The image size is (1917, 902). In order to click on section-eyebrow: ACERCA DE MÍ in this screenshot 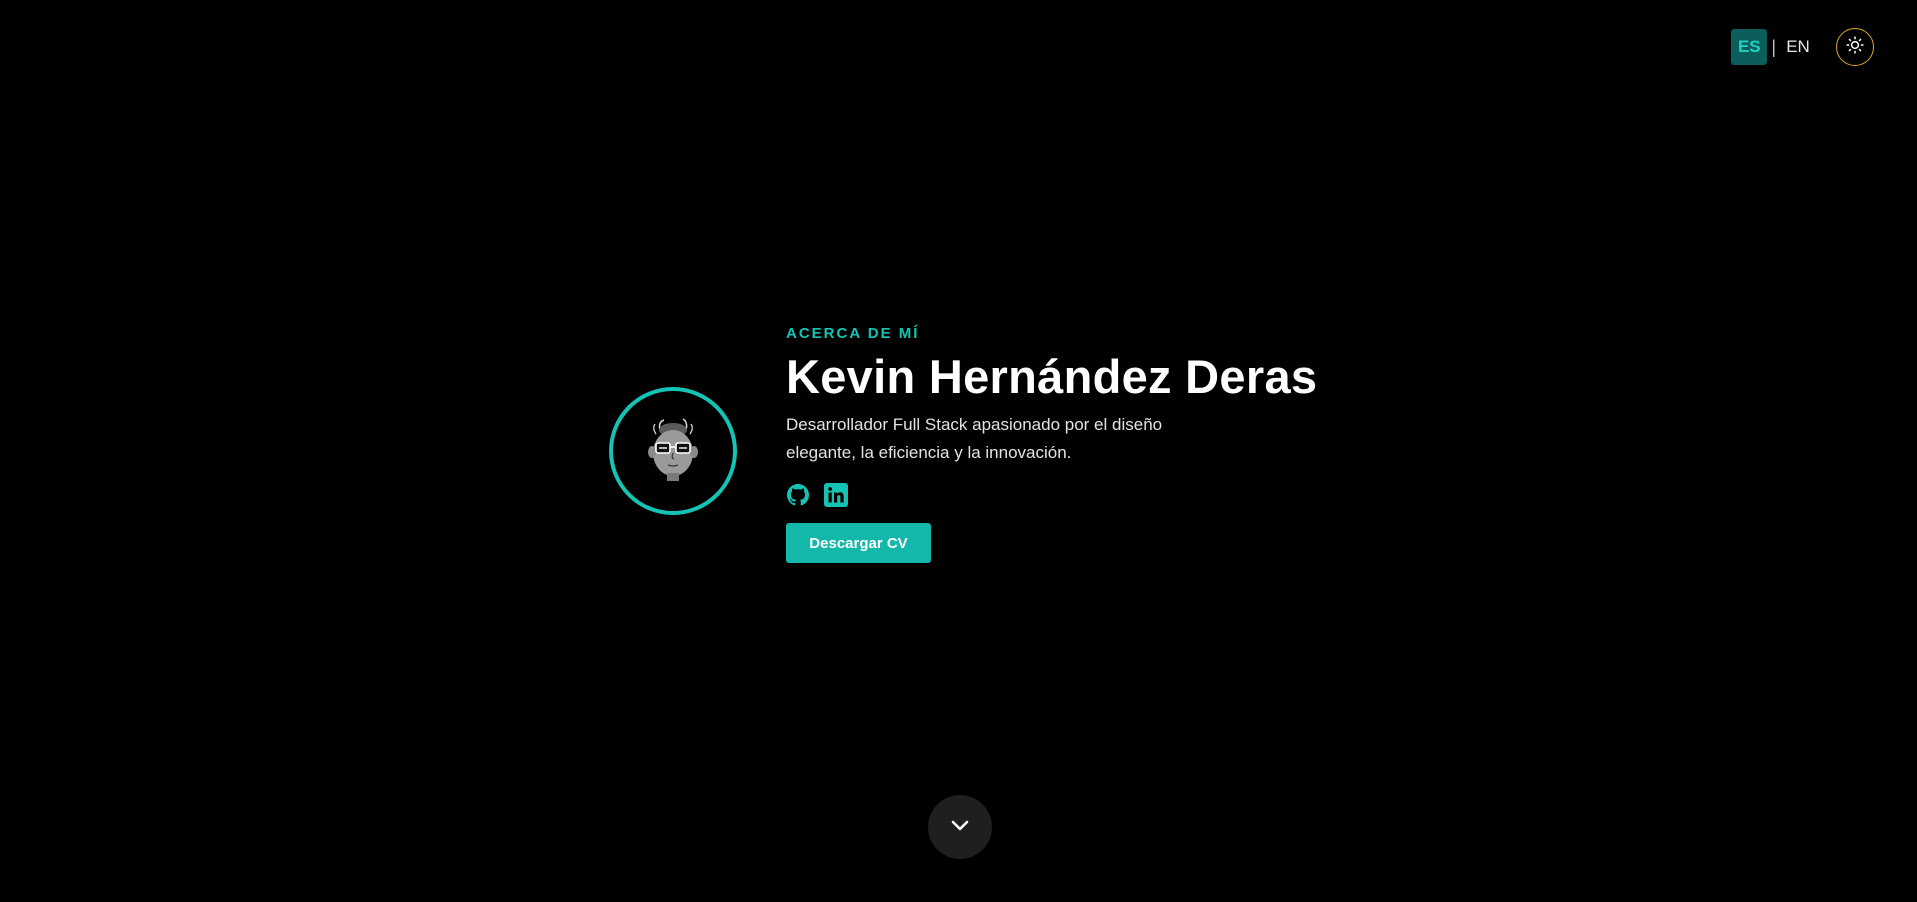, I will do `click(853, 333)`.